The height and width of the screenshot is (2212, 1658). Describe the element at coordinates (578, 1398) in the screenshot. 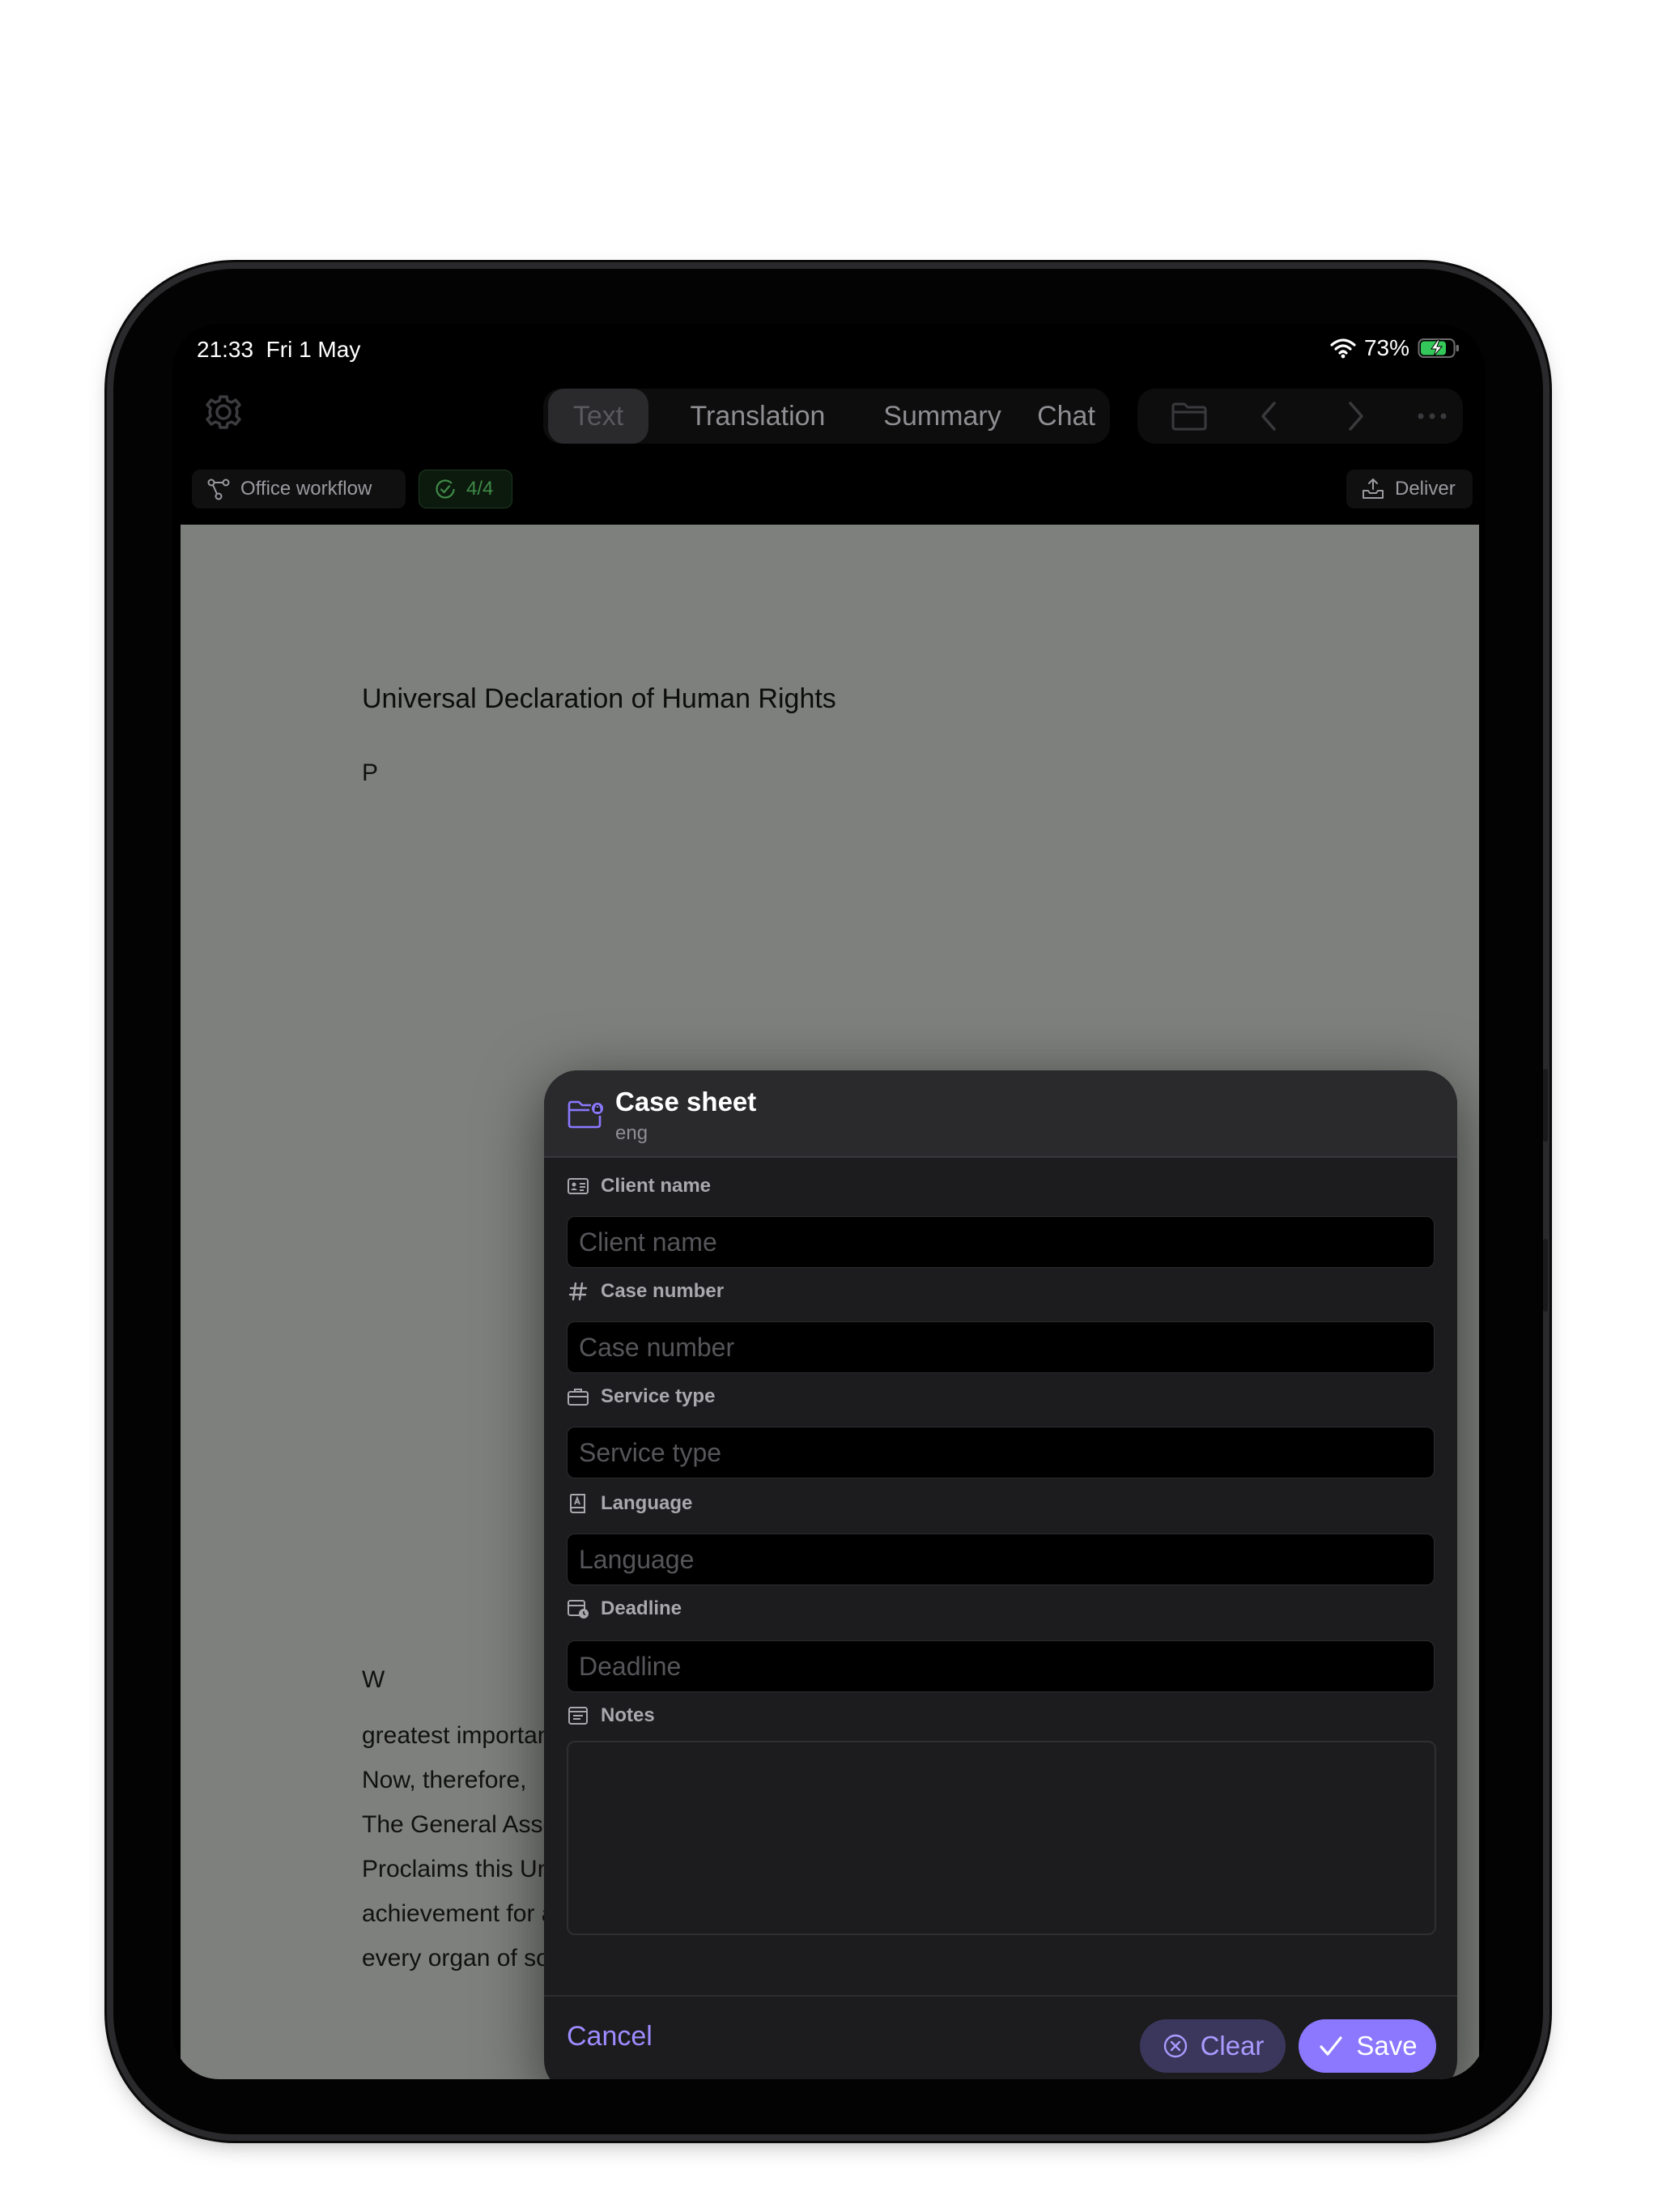

I see `briefcase-icon` at that location.